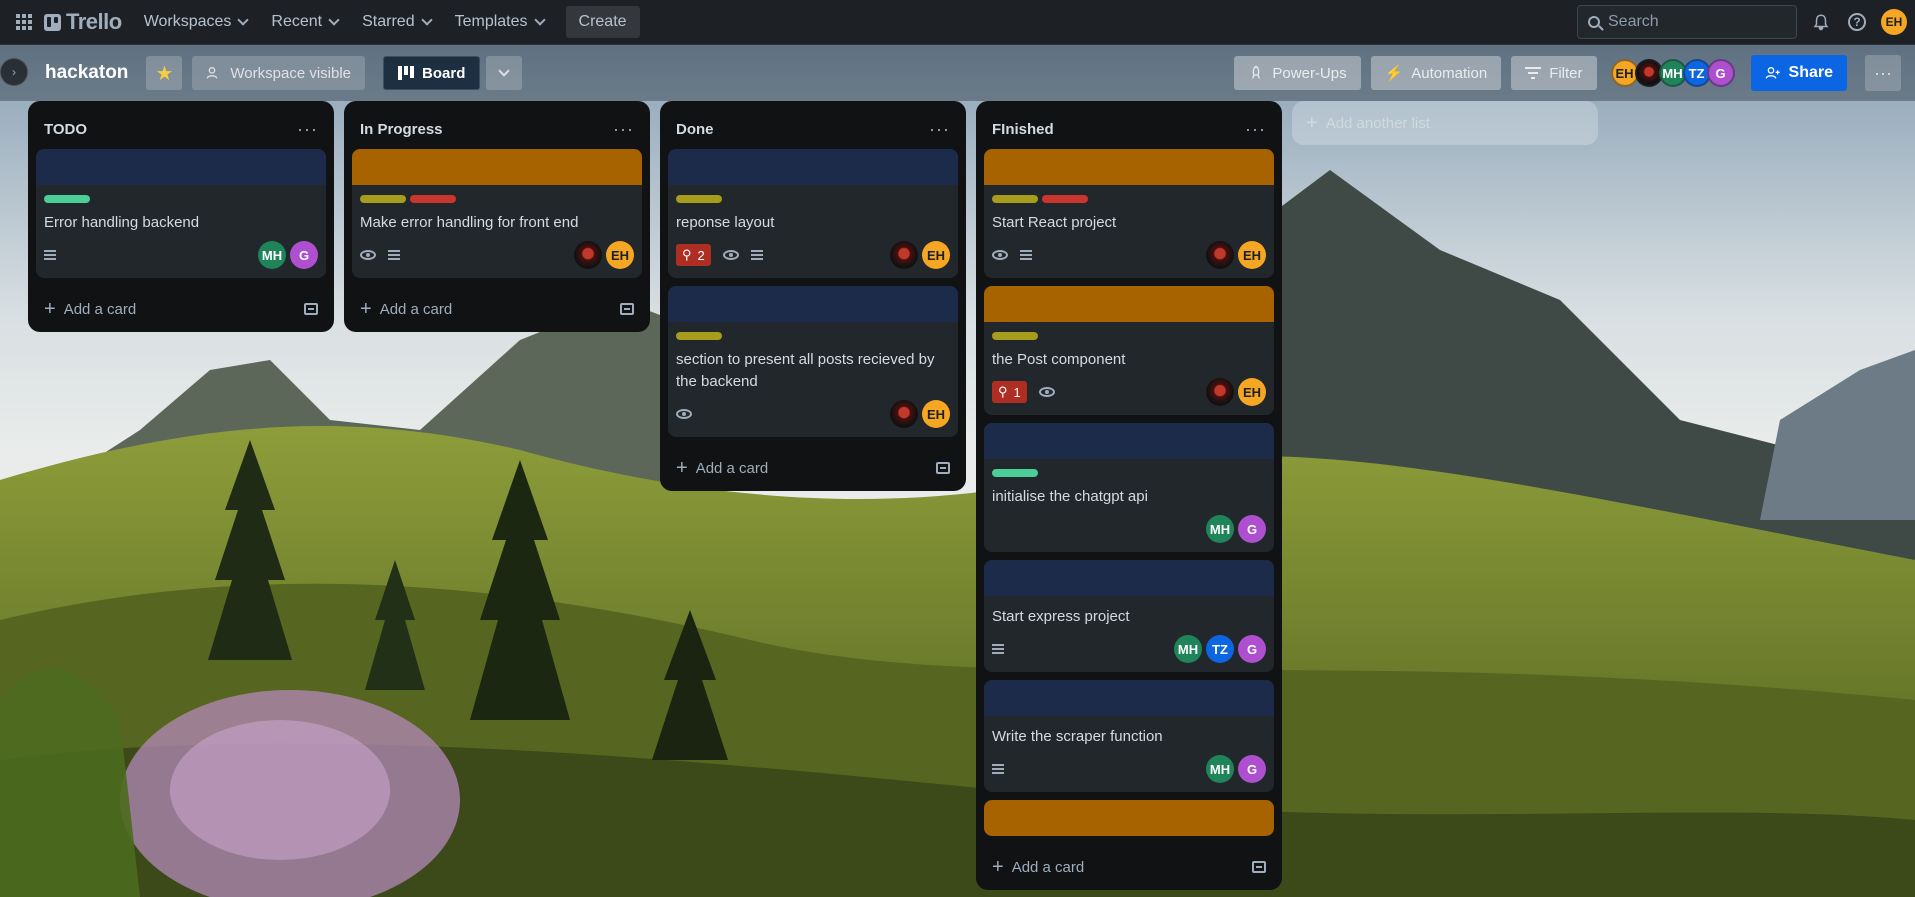 Image resolution: width=1915 pixels, height=897 pixels. Describe the element at coordinates (304, 22) in the screenshot. I see `nav-recent: Recent` at that location.